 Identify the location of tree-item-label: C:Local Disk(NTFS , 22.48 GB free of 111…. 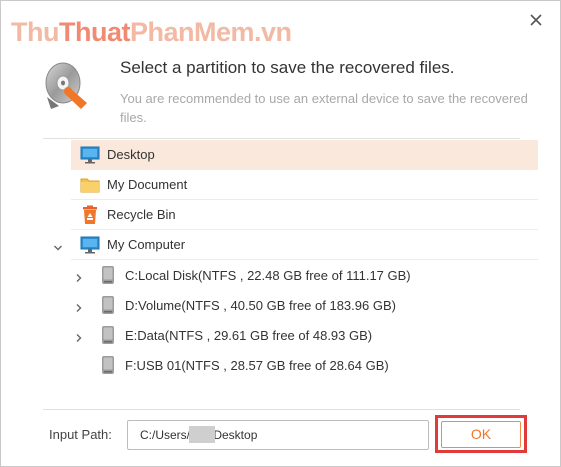
(268, 275).